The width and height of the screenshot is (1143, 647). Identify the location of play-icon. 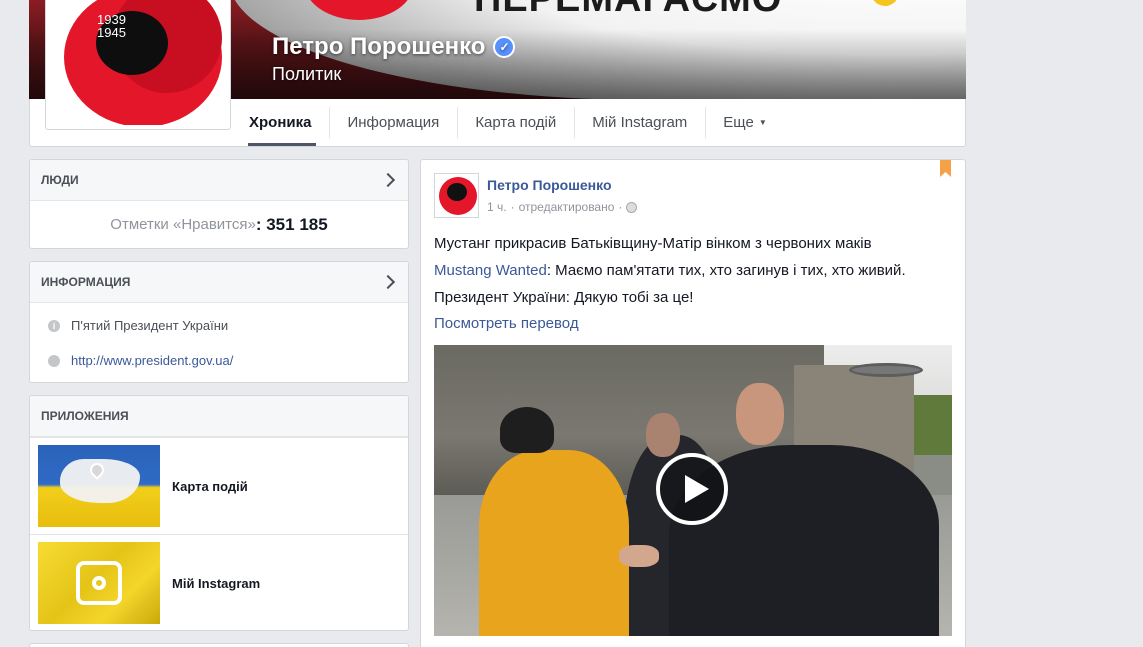
(692, 489).